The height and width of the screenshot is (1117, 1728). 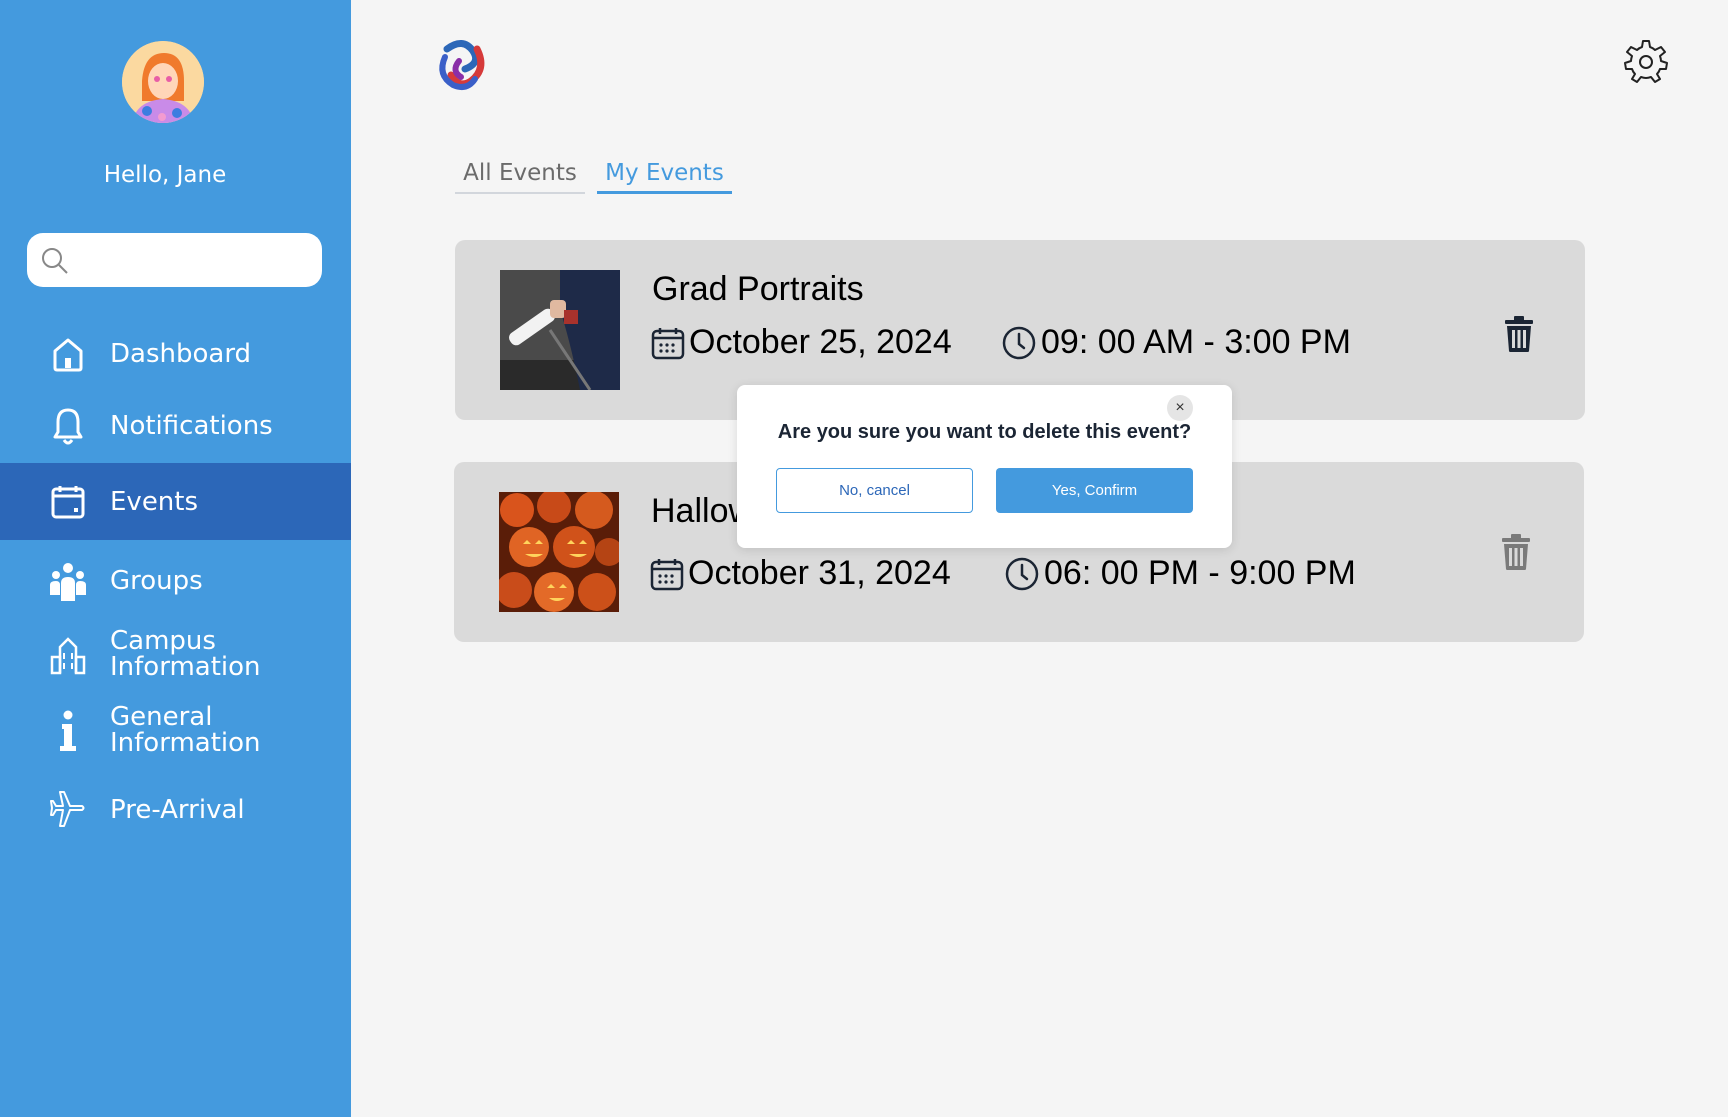 What do you see at coordinates (163, 82) in the screenshot?
I see `avatar` at bounding box center [163, 82].